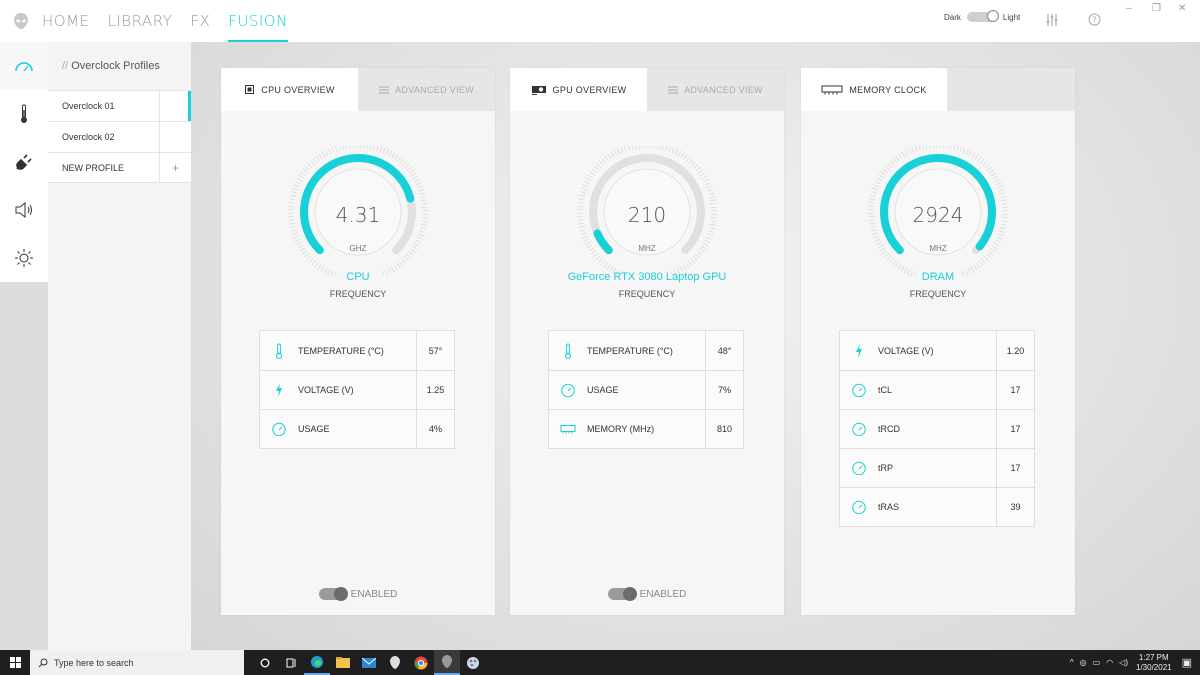 This screenshot has height=675, width=1200. Describe the element at coordinates (24, 210) in the screenshot. I see `rail-audio` at that location.